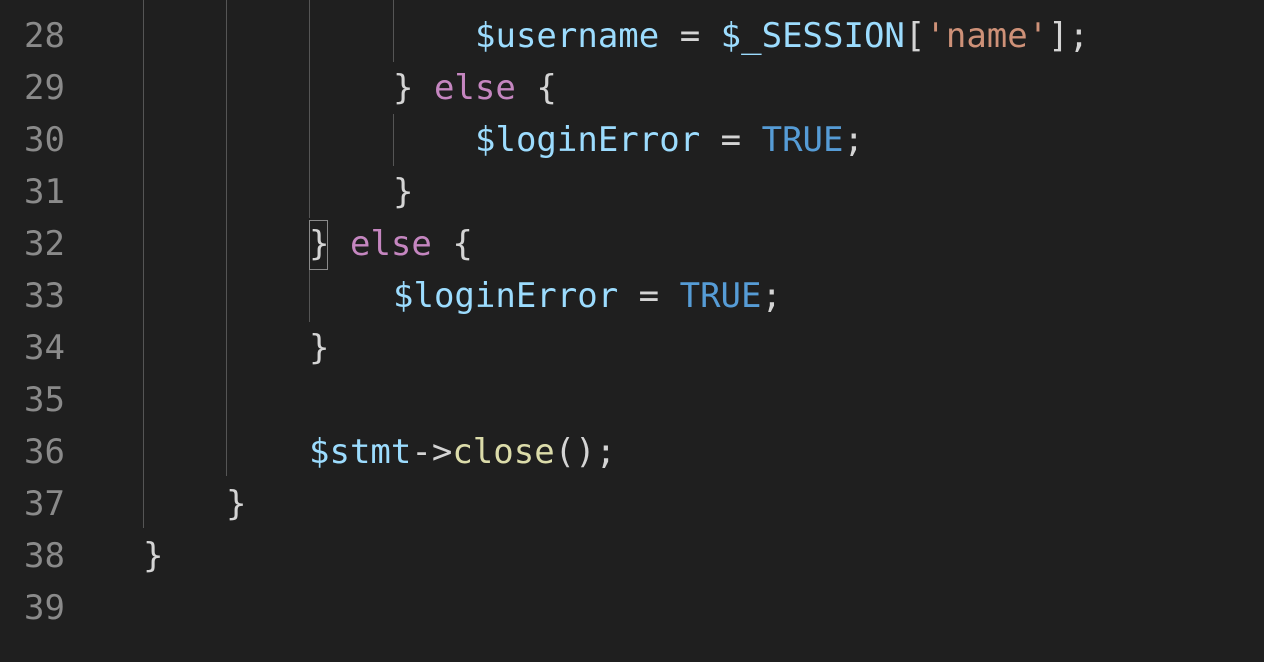 The width and height of the screenshot is (1264, 662). Describe the element at coordinates (987, 36) in the screenshot. I see `code-token: 'name'` at that location.